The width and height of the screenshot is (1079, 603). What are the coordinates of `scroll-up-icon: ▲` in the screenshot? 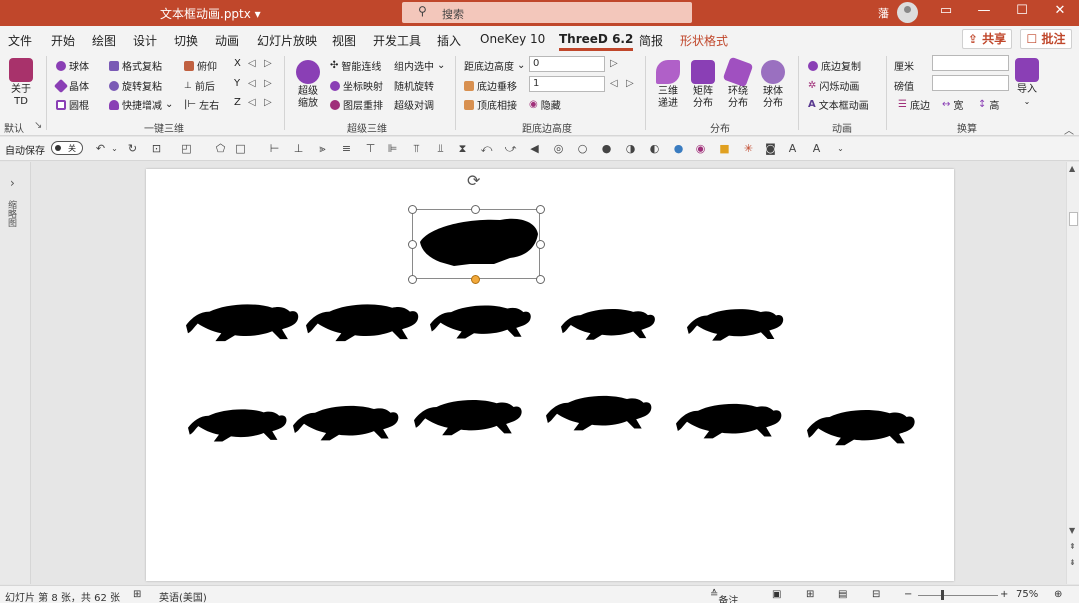 It's located at (1072, 168).